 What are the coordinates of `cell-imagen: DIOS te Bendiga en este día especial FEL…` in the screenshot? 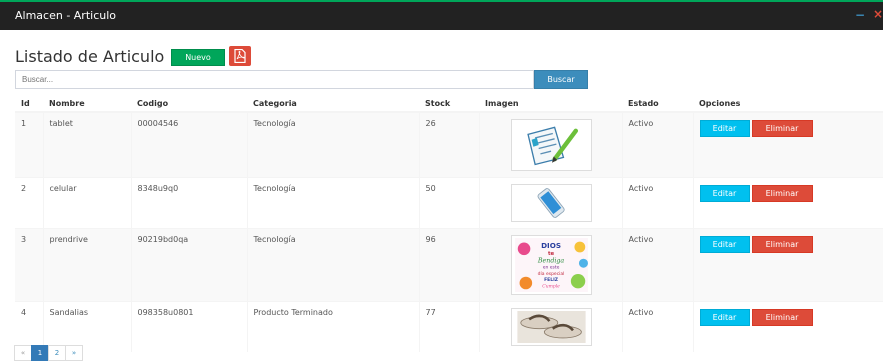 It's located at (550, 265).